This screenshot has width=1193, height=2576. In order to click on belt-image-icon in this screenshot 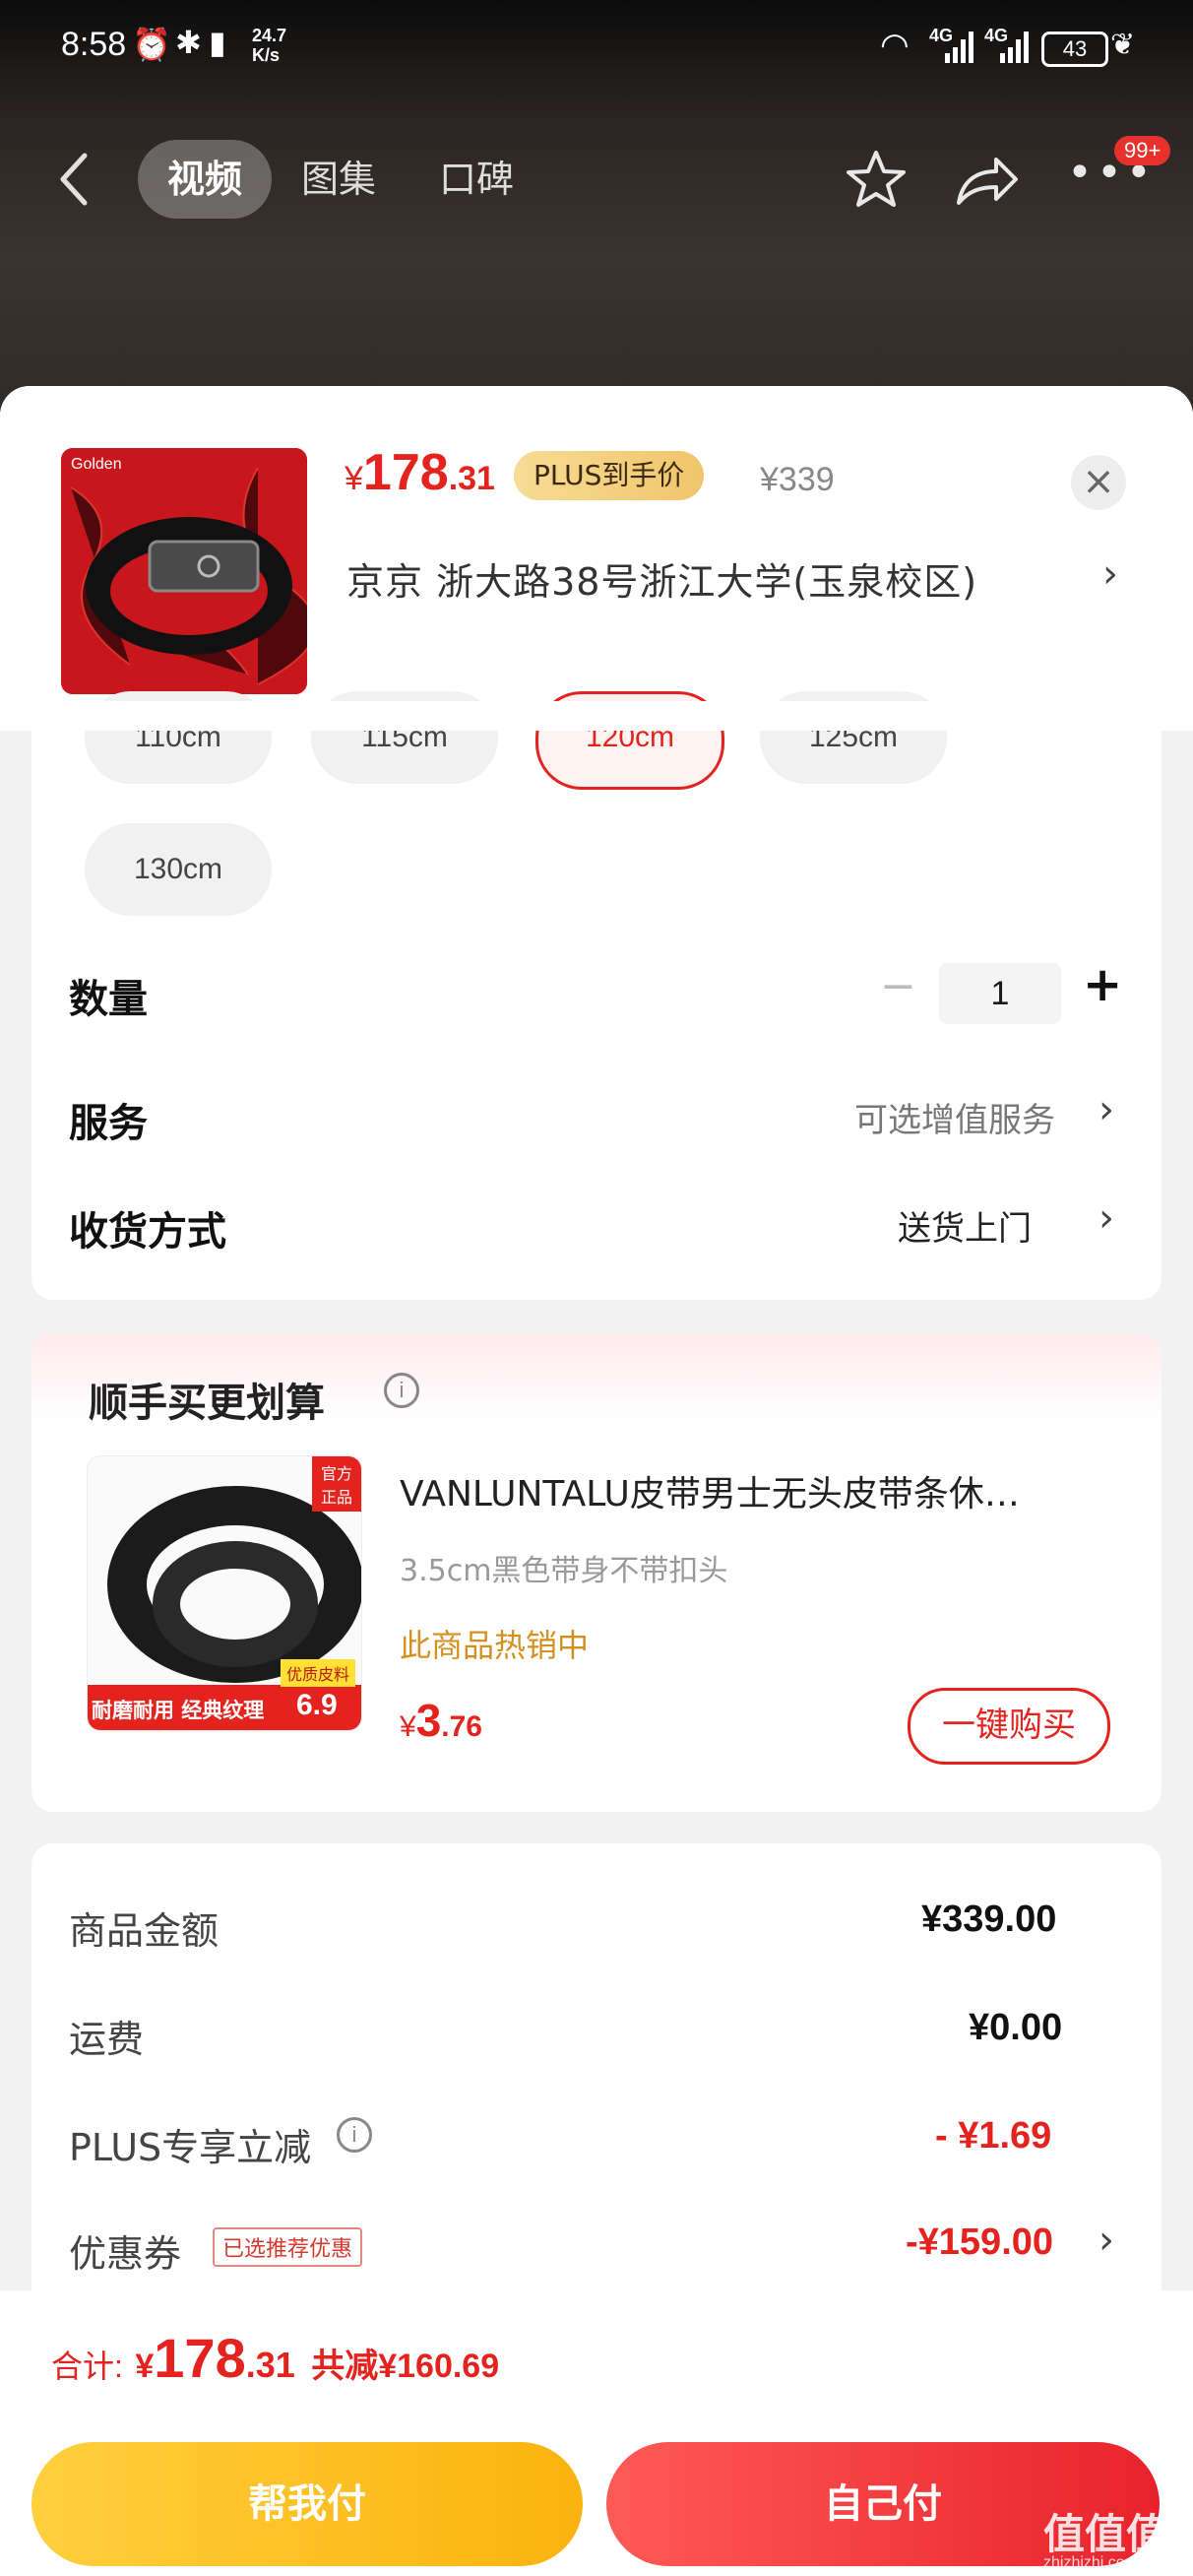, I will do `click(184, 571)`.